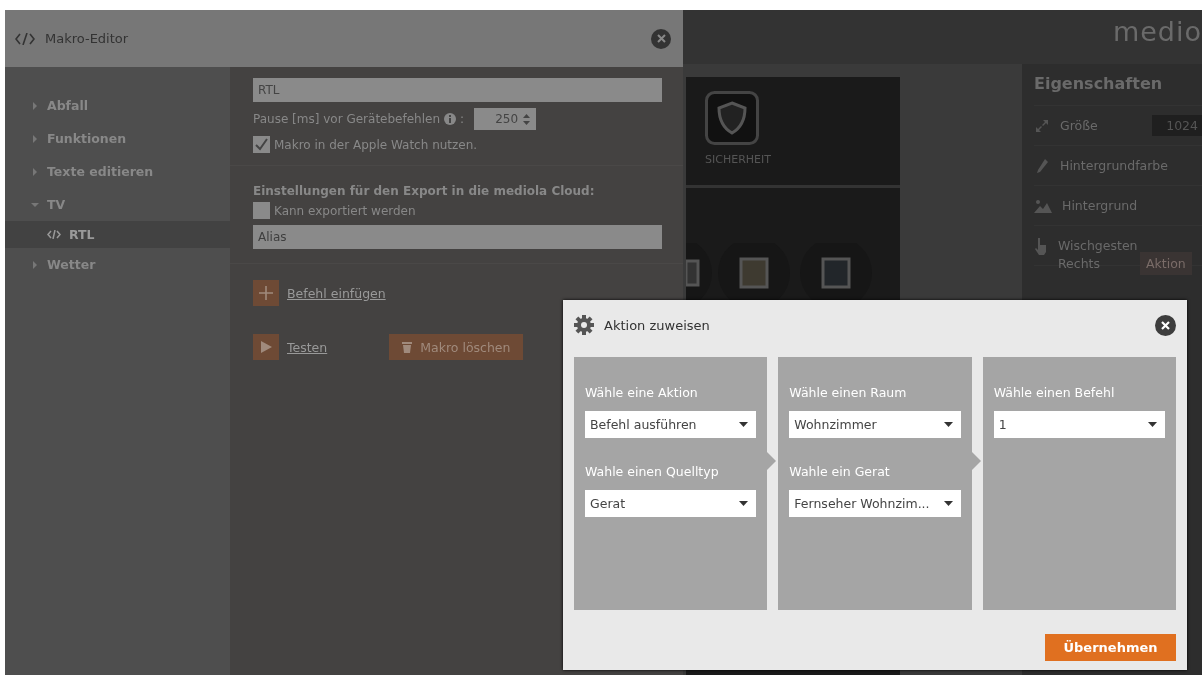 This screenshot has height=675, width=1202. Describe the element at coordinates (671, 503) in the screenshot. I see `select-field: Gerat` at that location.